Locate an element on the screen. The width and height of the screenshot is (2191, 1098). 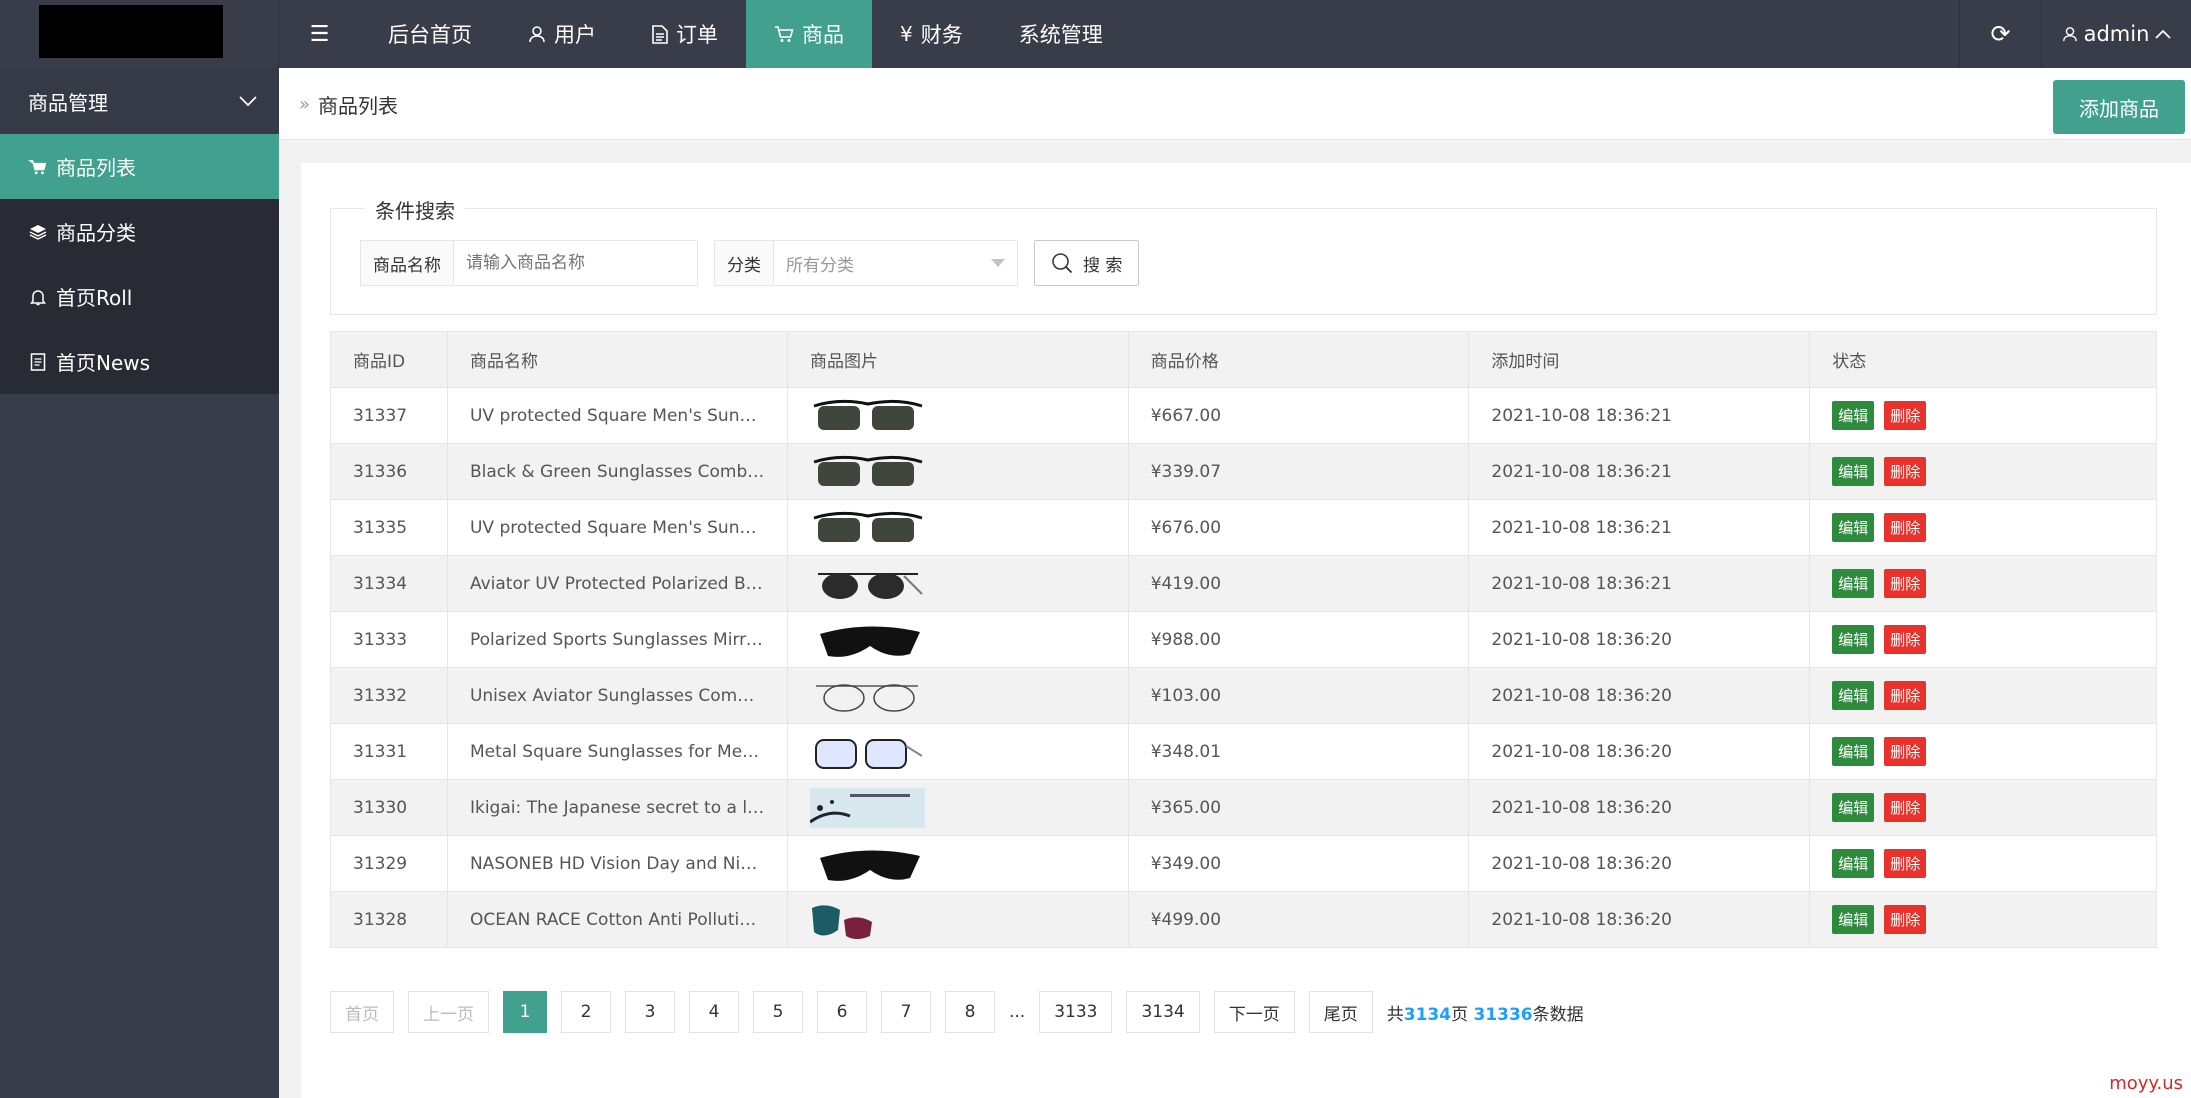
category-field-label: 分类 is located at coordinates (744, 263).